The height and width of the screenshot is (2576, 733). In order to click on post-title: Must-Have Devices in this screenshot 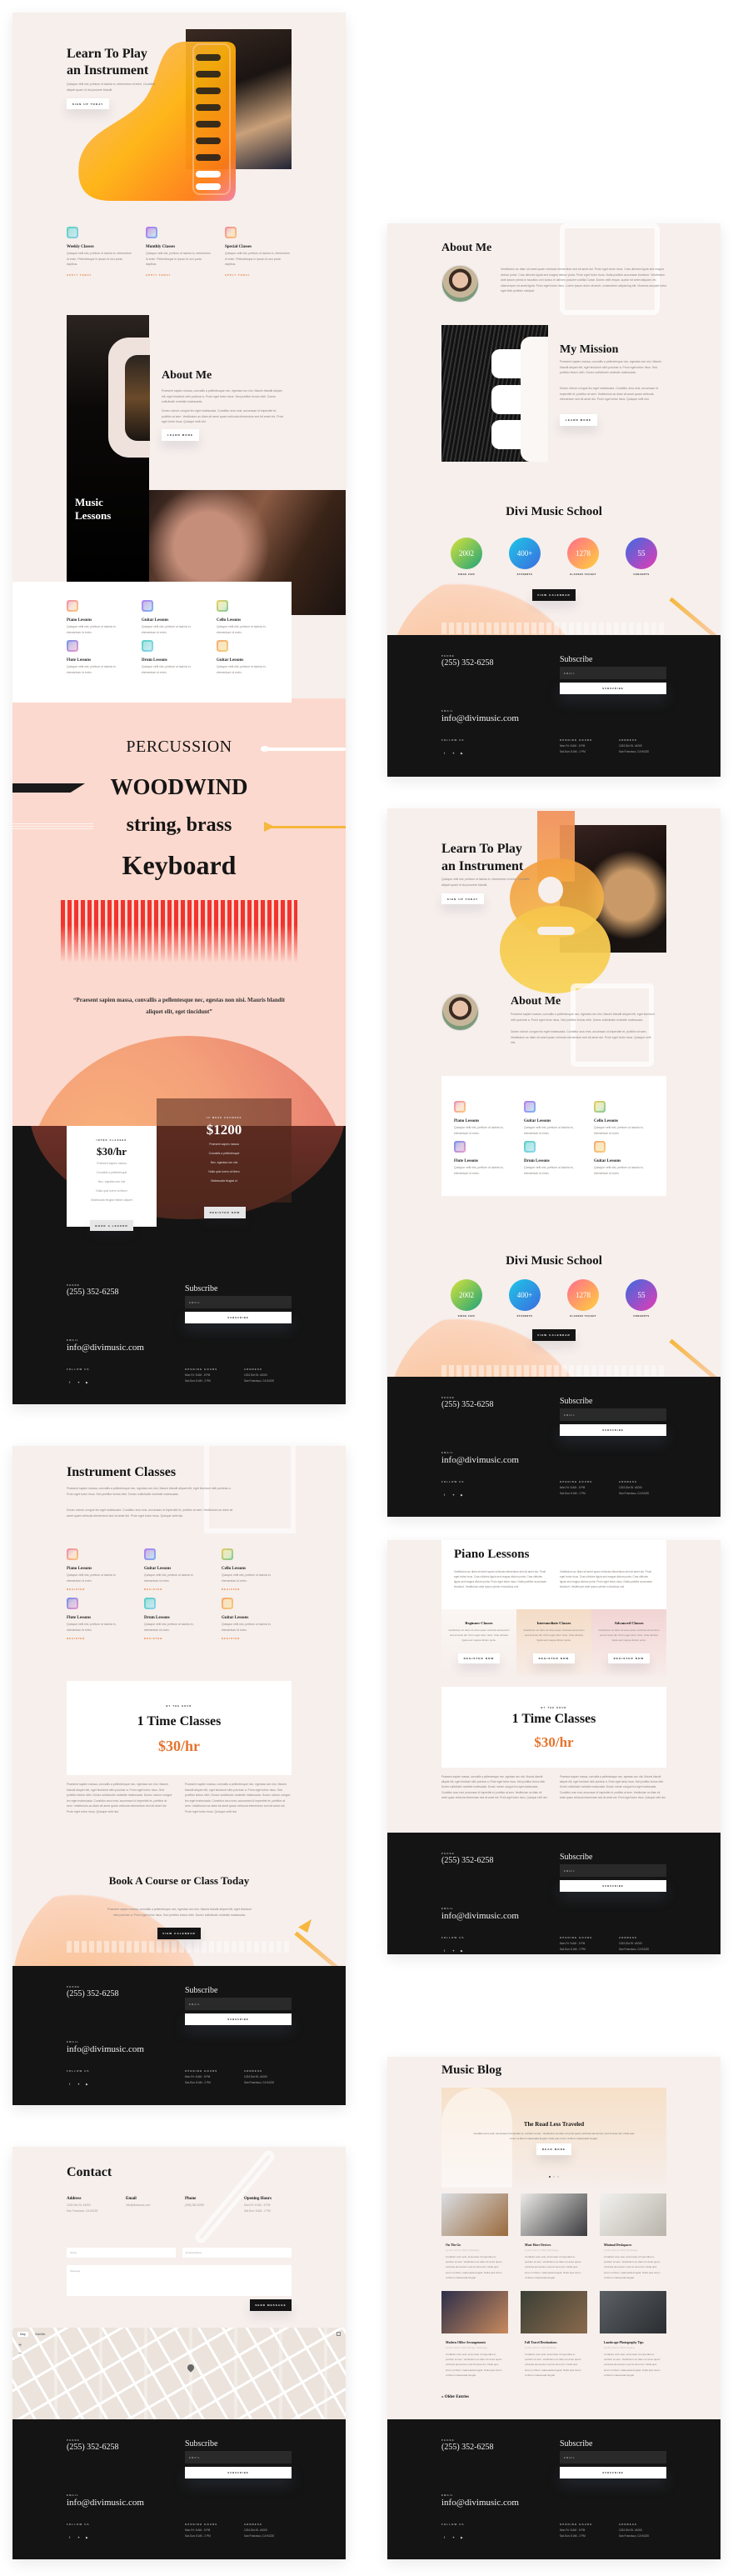, I will do `click(556, 2245)`.